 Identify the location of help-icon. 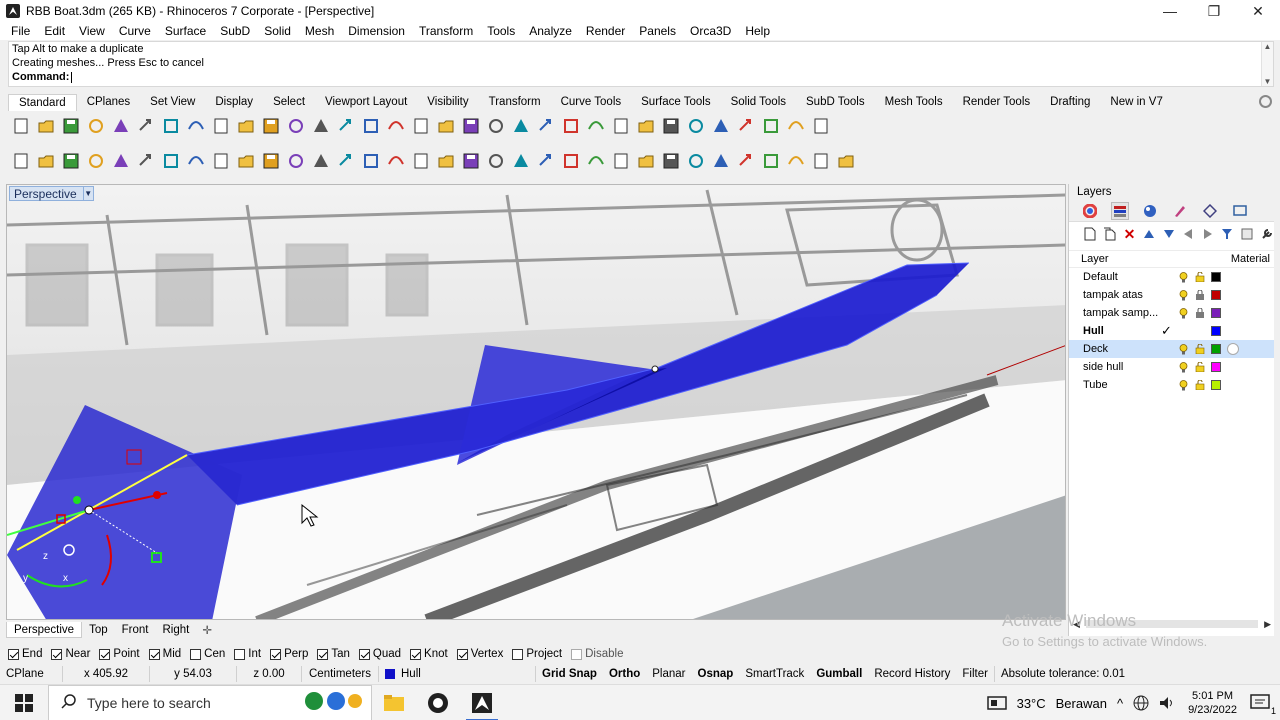
(821, 126).